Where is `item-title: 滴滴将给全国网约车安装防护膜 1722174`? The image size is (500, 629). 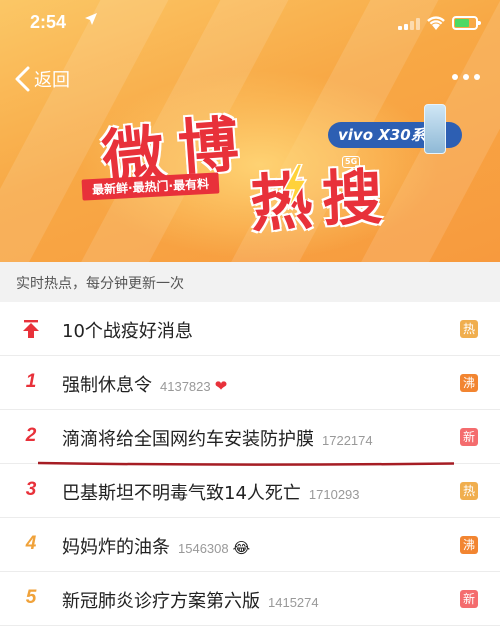
item-title: 滴滴将给全国网约车安装防护膜 1722174 is located at coordinates (217, 438).